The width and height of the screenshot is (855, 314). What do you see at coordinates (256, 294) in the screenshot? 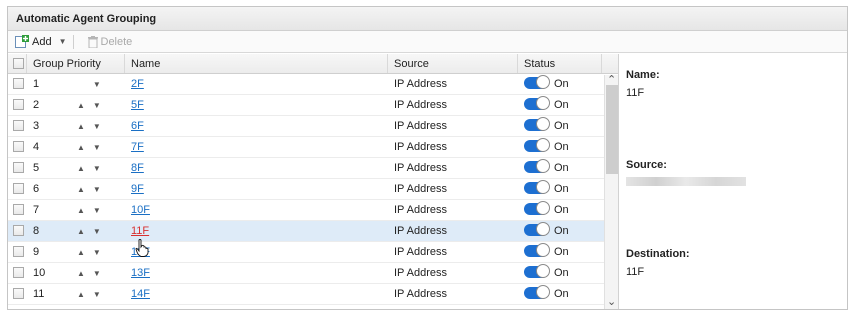
I see `name-cell: 14F` at bounding box center [256, 294].